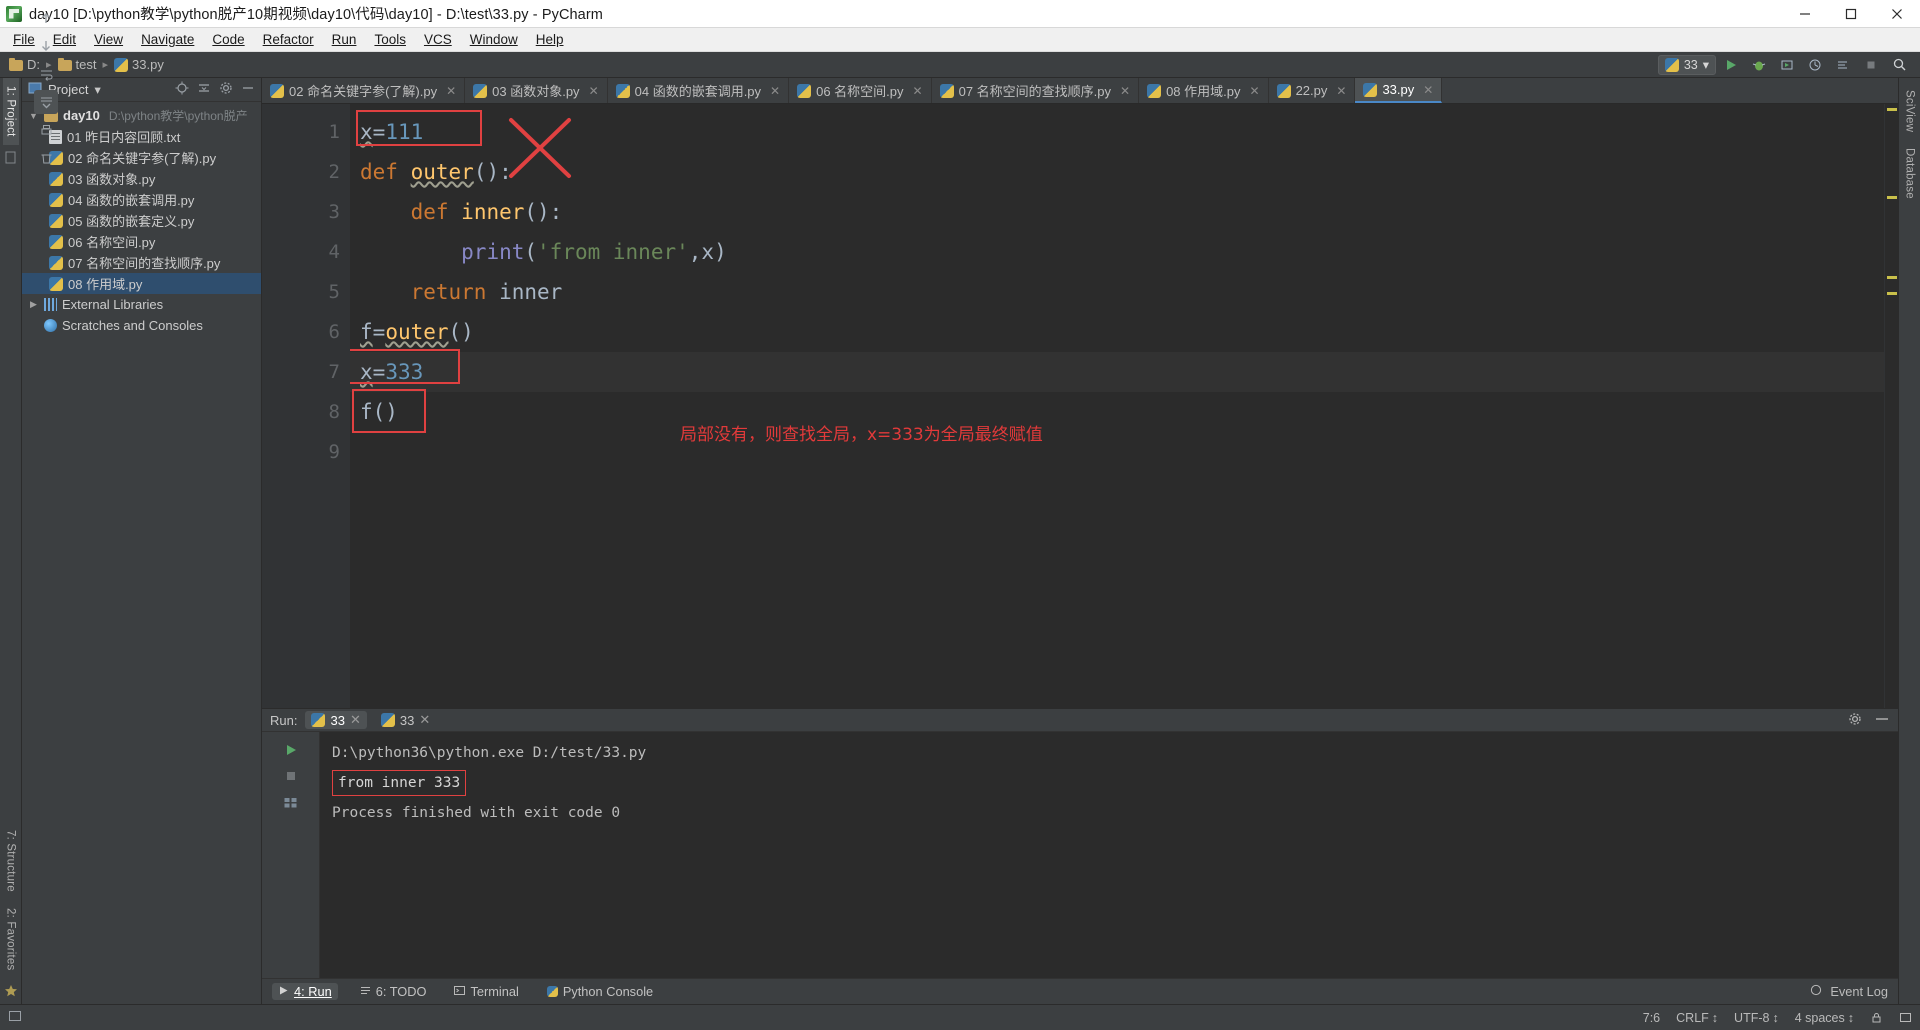 This screenshot has width=1920, height=1030. I want to click on editor-tab-03: 03 函数对象.py ✕, so click(536, 90).